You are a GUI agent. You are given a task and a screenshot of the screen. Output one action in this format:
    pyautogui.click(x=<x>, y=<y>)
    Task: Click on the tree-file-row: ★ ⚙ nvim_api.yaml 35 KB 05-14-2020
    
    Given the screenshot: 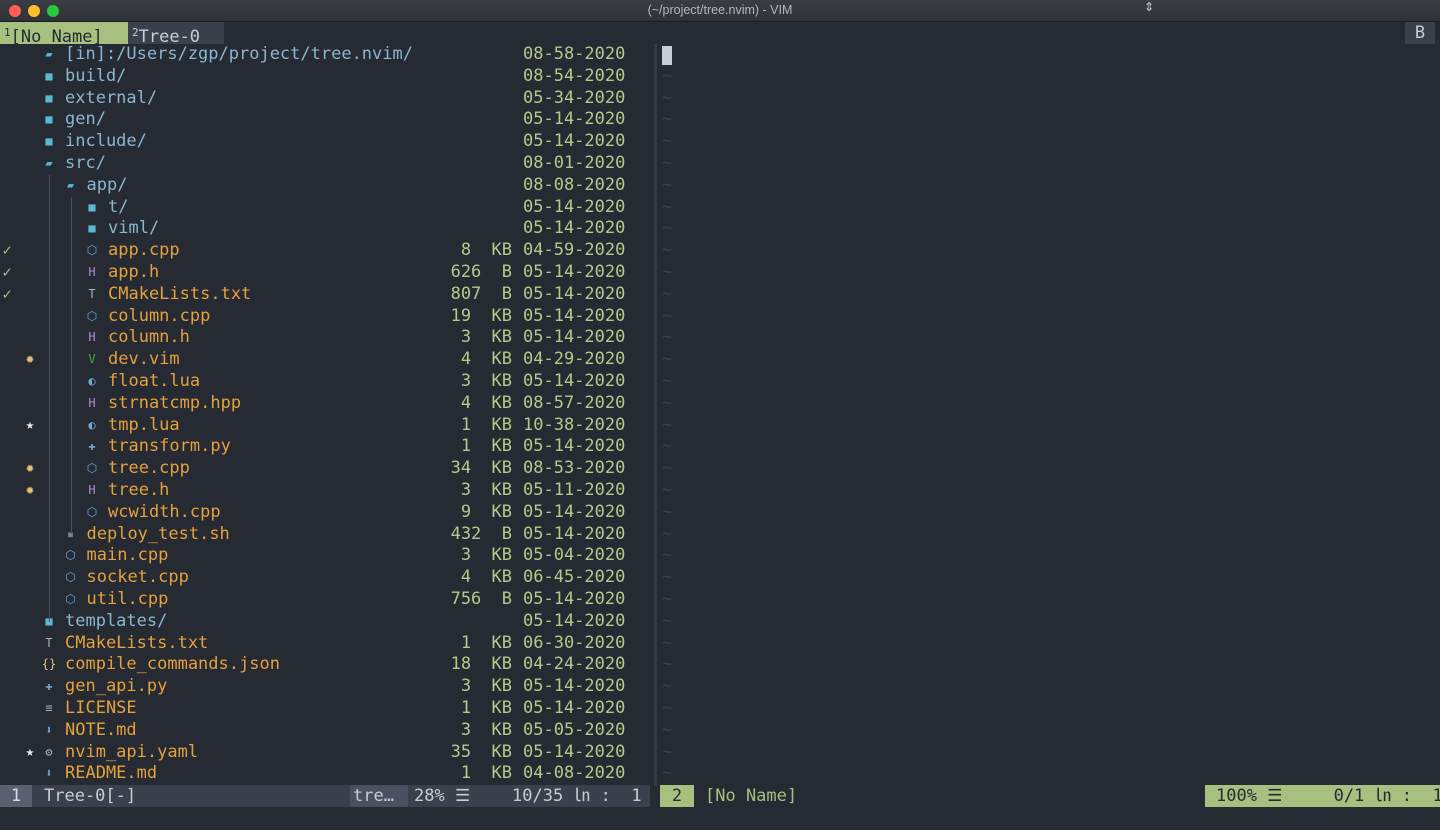 What is the action you would take?
    pyautogui.click(x=325, y=753)
    